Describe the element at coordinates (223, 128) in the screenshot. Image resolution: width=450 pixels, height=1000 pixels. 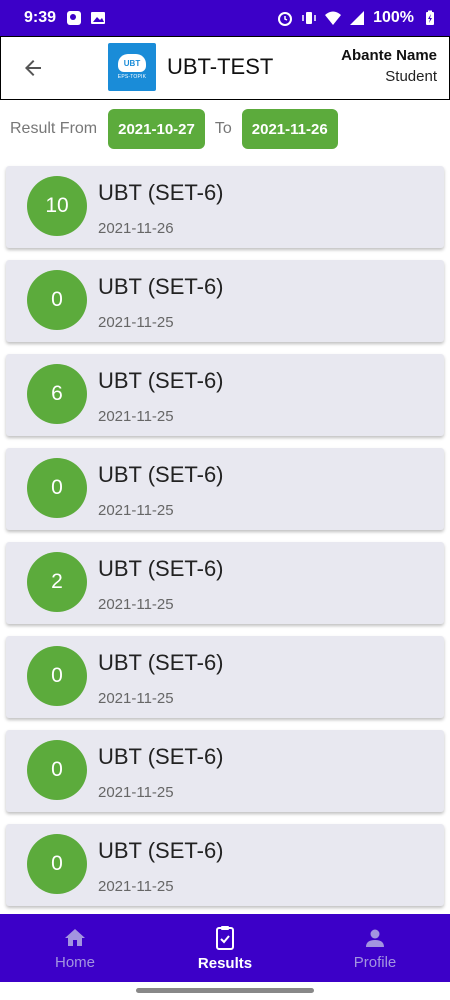
I see `to-label: To` at that location.